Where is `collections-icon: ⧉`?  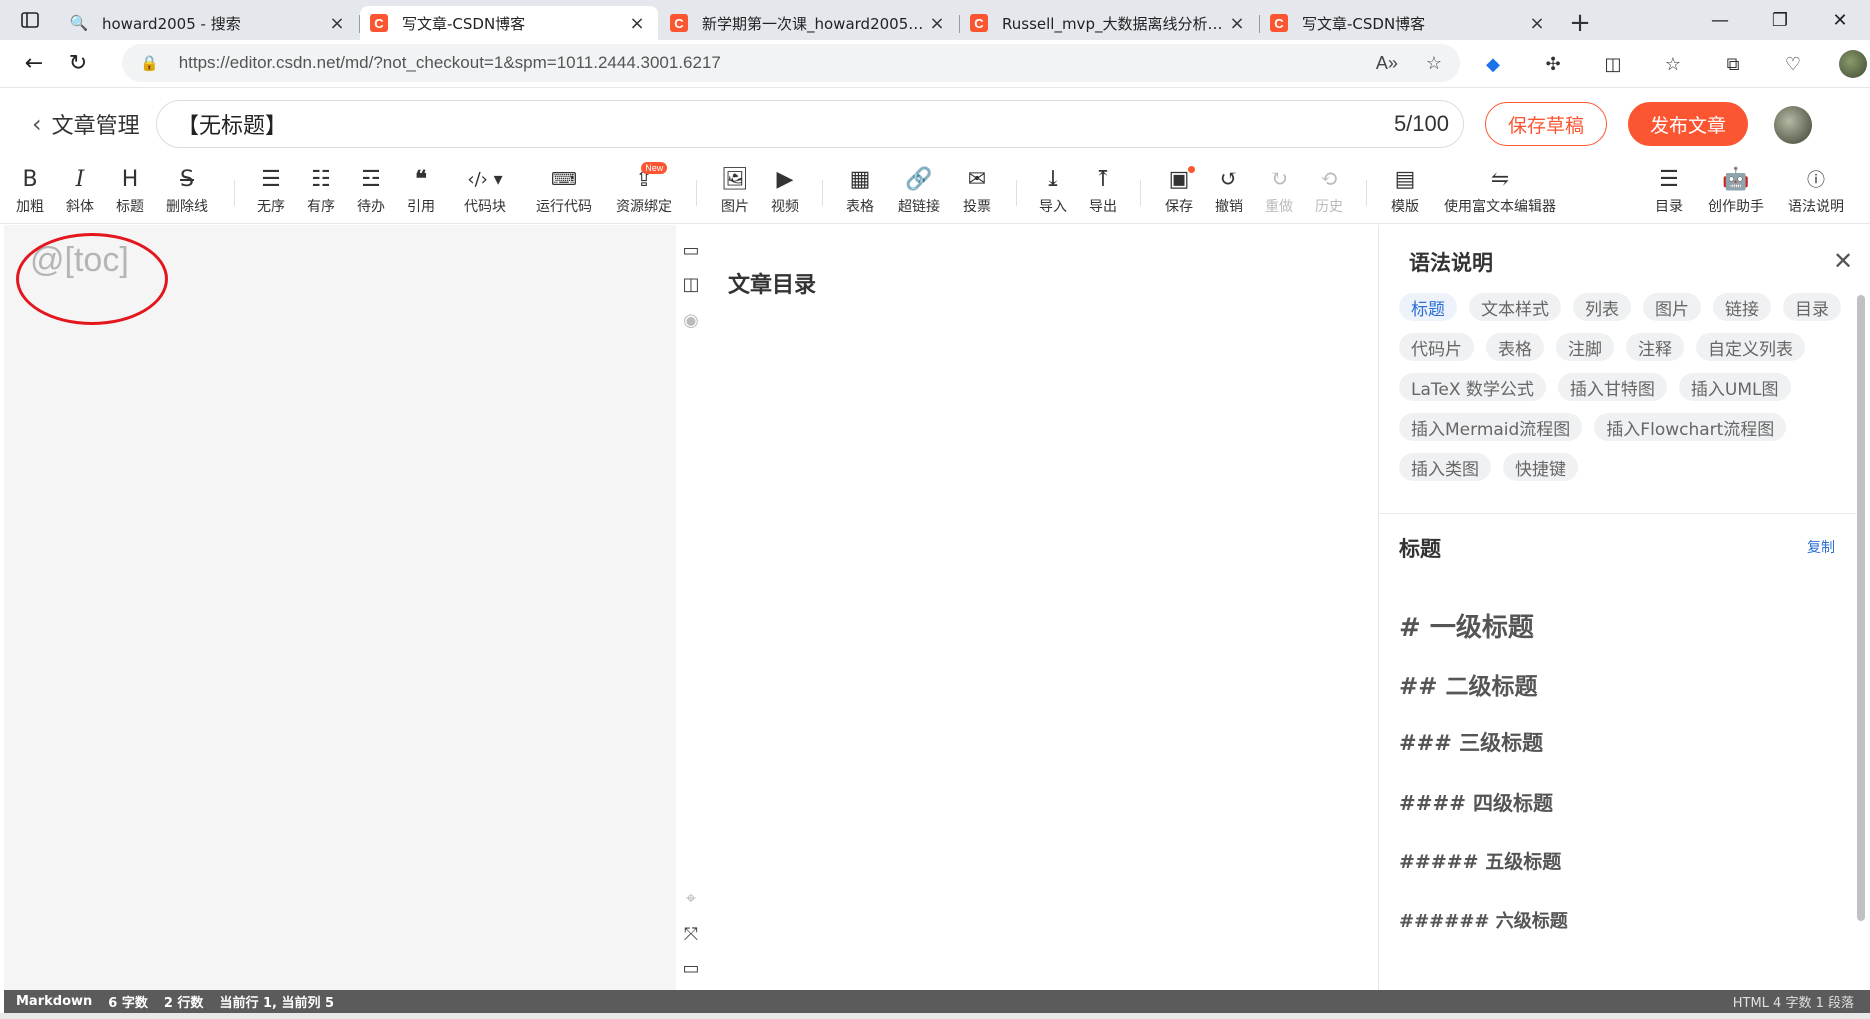
collections-icon: ⧉ is located at coordinates (1733, 64).